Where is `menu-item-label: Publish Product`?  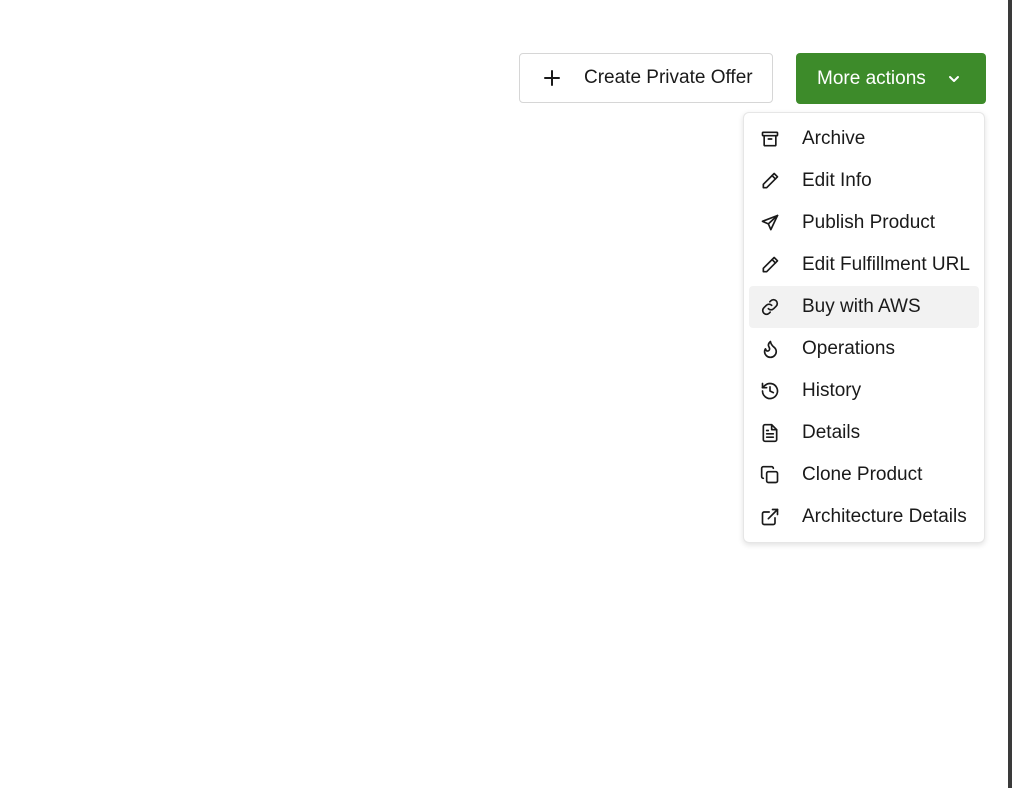
menu-item-label: Publish Product is located at coordinates (869, 222).